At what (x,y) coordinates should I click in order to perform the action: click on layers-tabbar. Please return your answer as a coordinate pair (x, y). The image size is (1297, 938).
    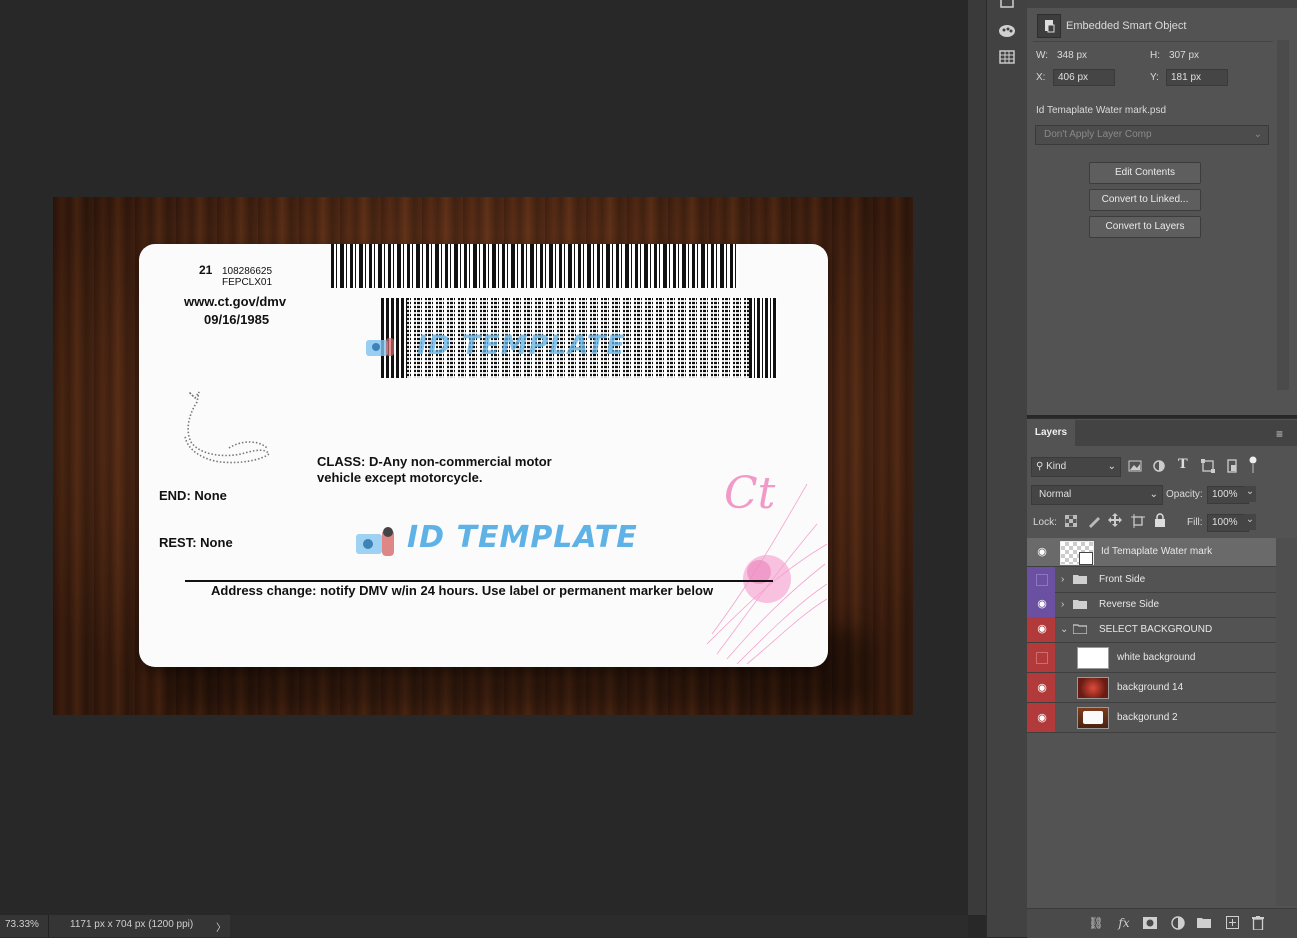
    Looking at the image, I should click on (1186, 433).